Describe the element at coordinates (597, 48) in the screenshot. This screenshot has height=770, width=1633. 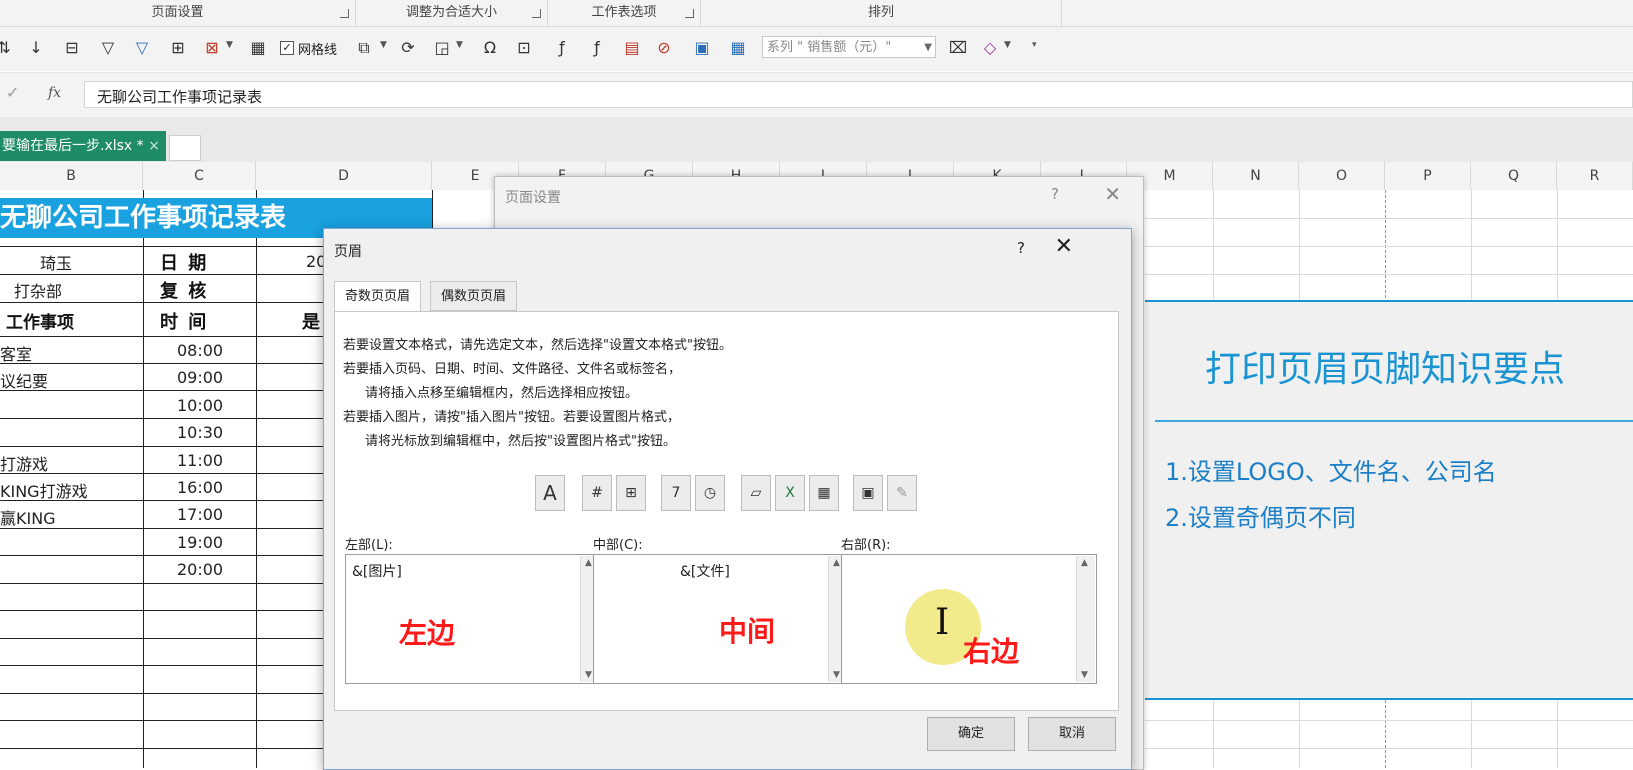
I see `fx-icon: ƒ` at that location.